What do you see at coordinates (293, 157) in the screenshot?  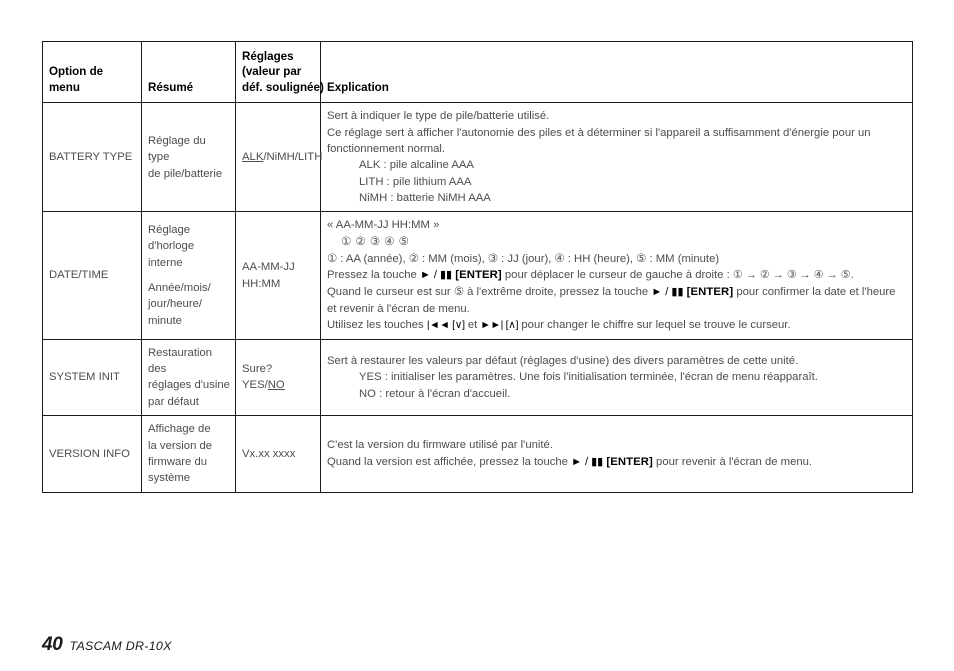 I see `setting-options-rest: /NiMH/LITH` at bounding box center [293, 157].